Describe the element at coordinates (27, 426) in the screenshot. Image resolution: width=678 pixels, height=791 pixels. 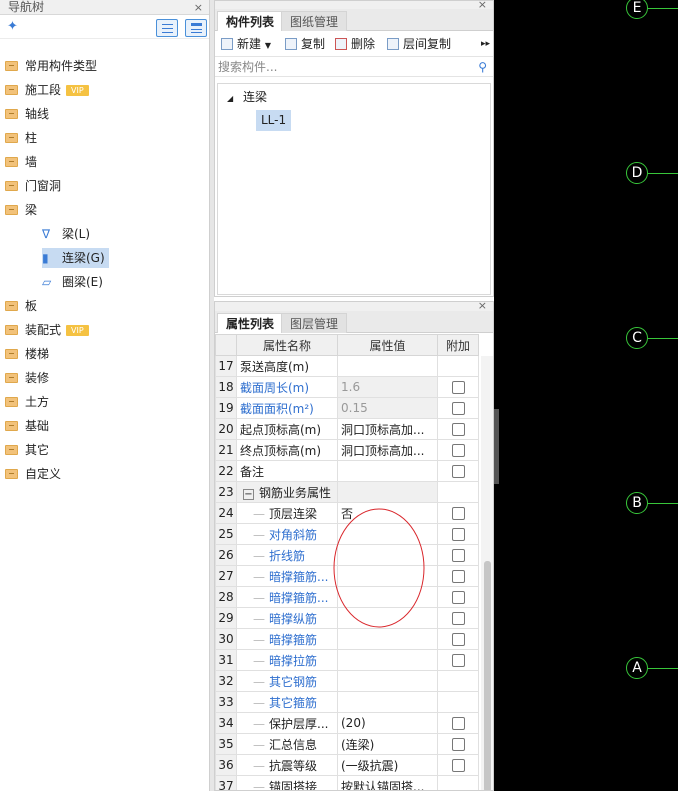
I see `nav-item: 基础` at that location.